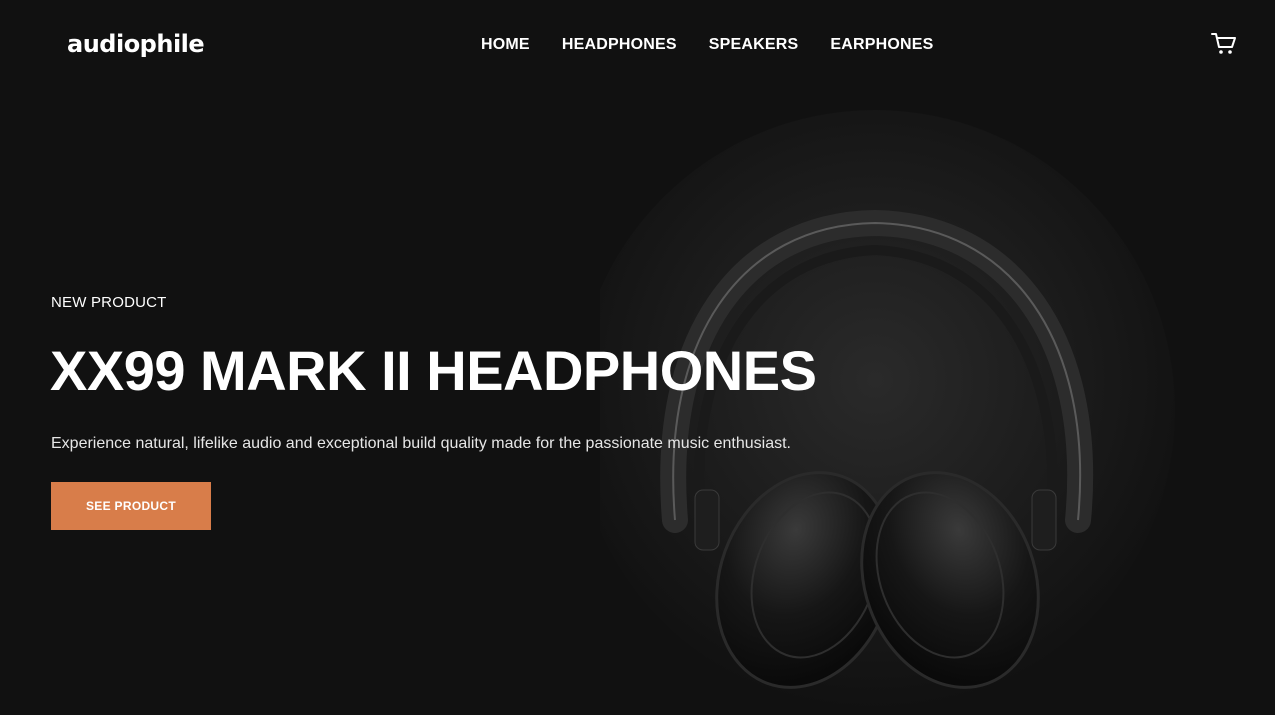 The width and height of the screenshot is (1275, 715). I want to click on cart-icon, so click(1223, 43).